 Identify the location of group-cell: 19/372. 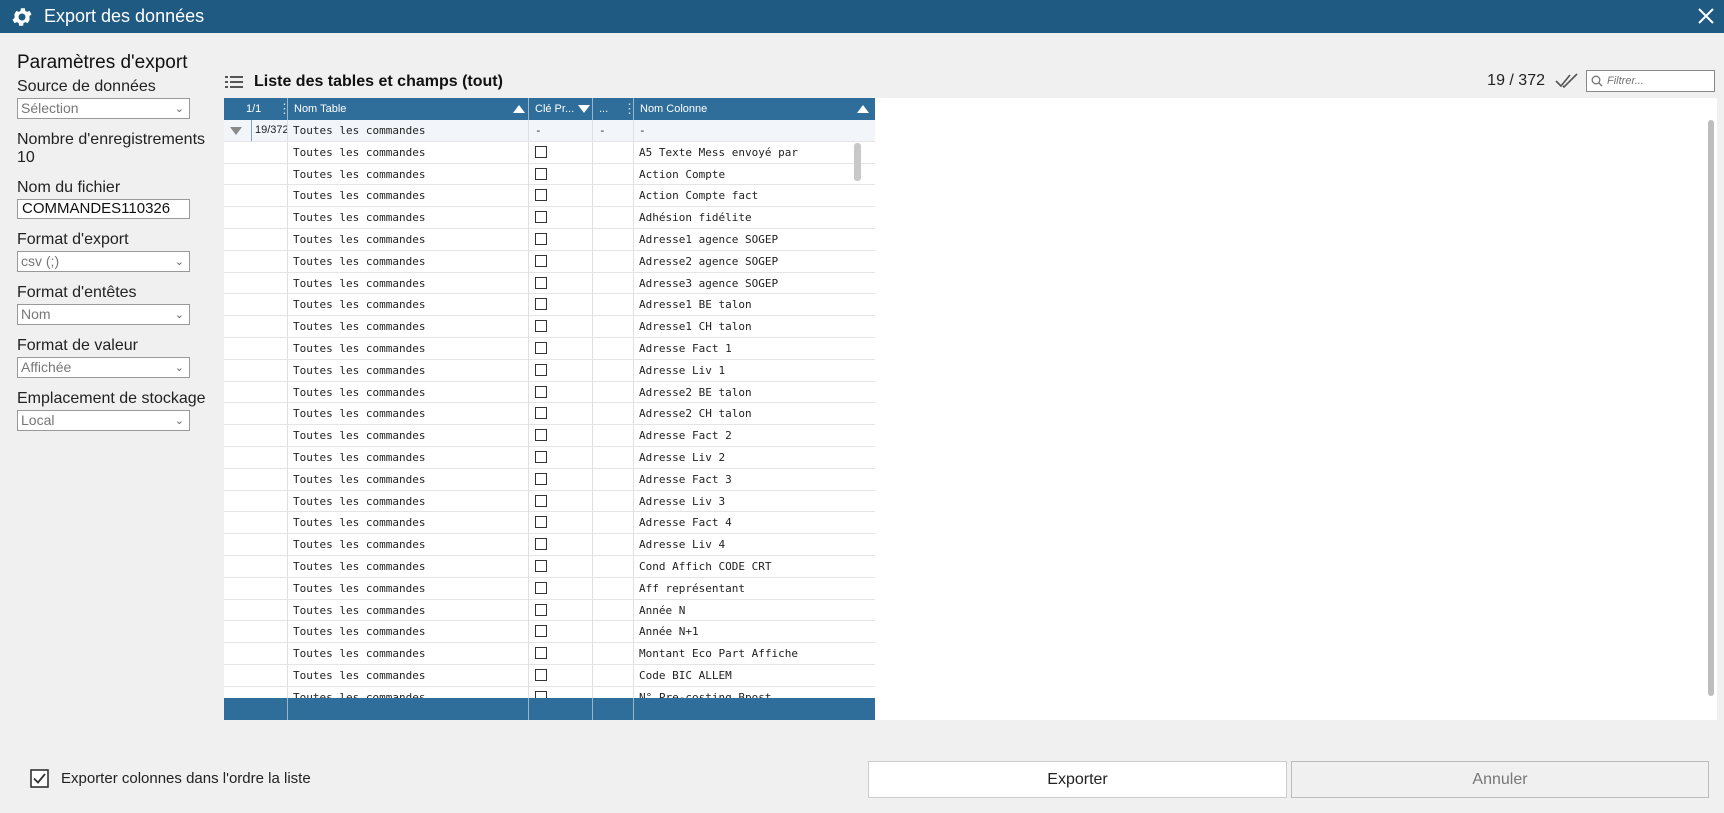
(256, 130).